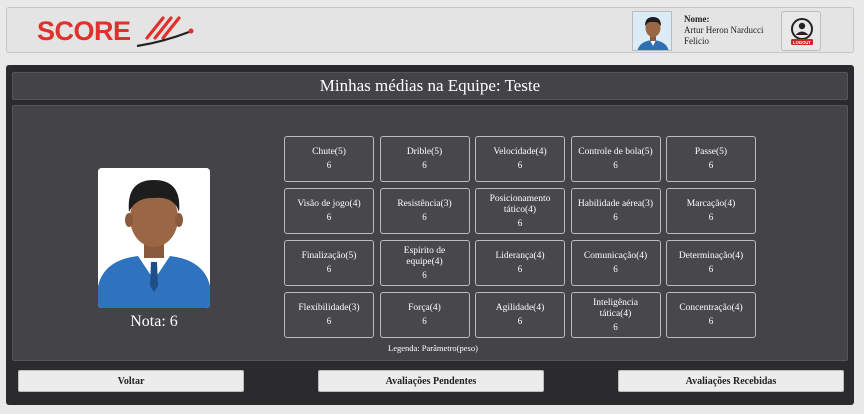  I want to click on logo-text: SCORE, so click(84, 30).